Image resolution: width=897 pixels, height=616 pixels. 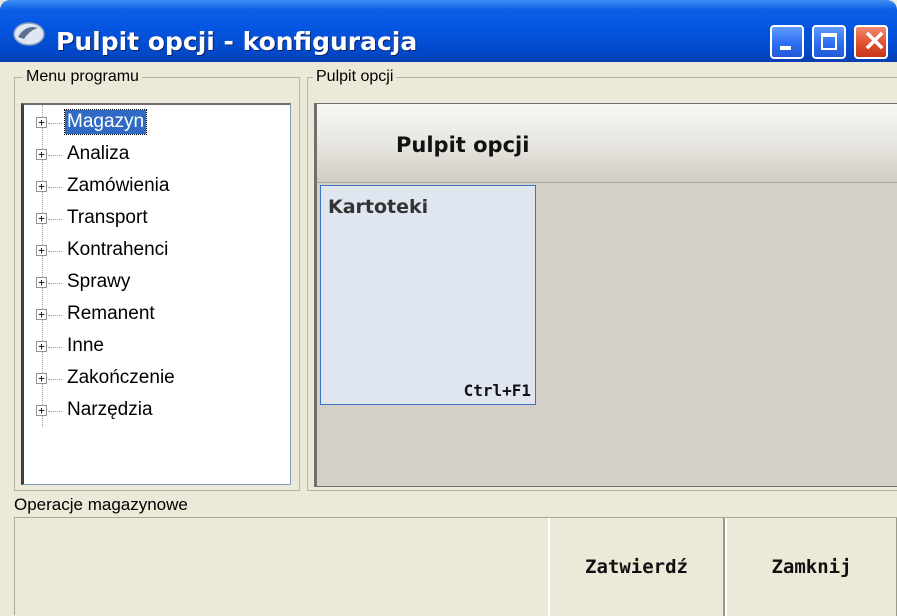 I want to click on tree-item-magazyn: + Magazyn, so click(x=154, y=123).